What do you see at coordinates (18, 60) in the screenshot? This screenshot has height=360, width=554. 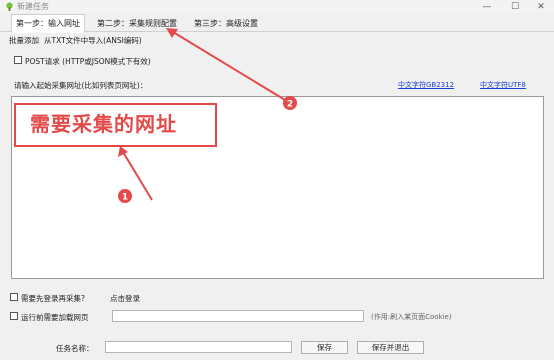 I see `post-request-checkbox` at bounding box center [18, 60].